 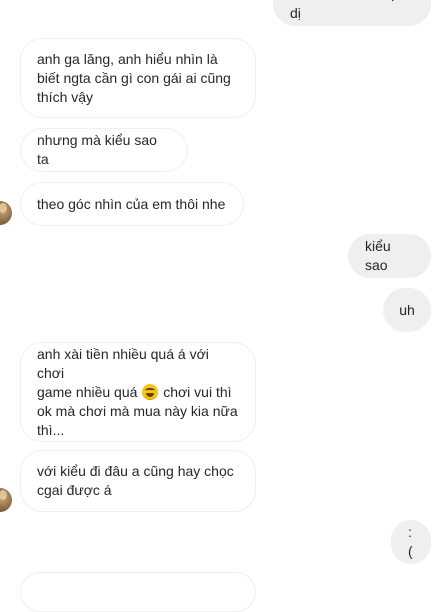 I want to click on message-bubble-outgoing: :(, so click(x=411, y=542).